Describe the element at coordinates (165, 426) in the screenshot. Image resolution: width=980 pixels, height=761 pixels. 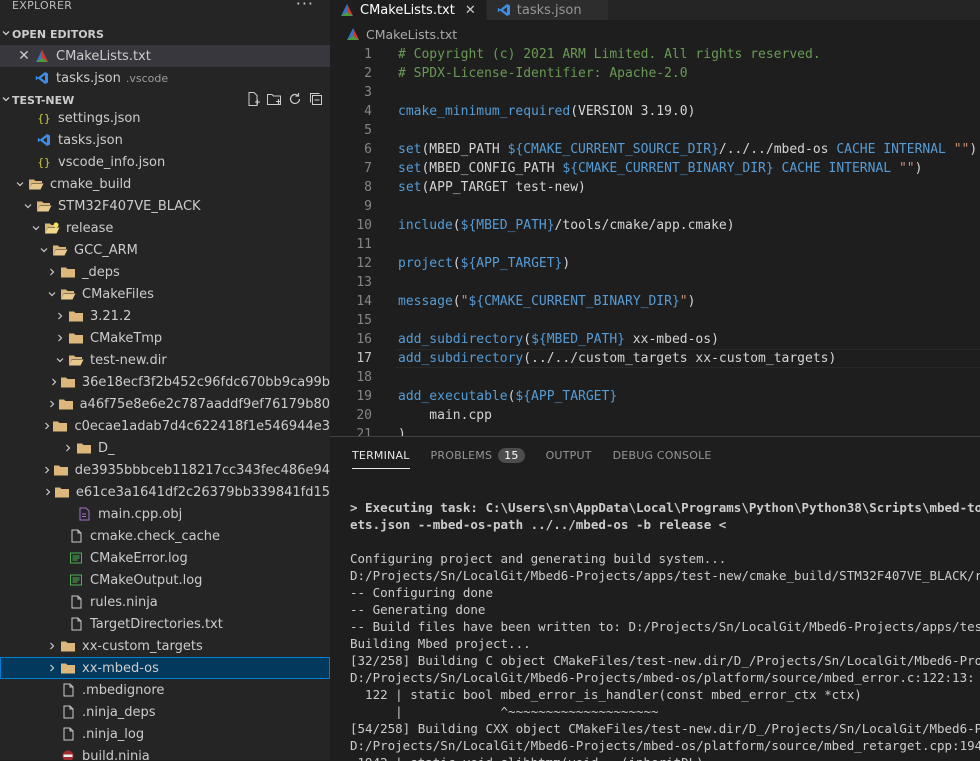
I see `tree-item: c0ecae1adab7d4c622418f1e546944e3` at that location.